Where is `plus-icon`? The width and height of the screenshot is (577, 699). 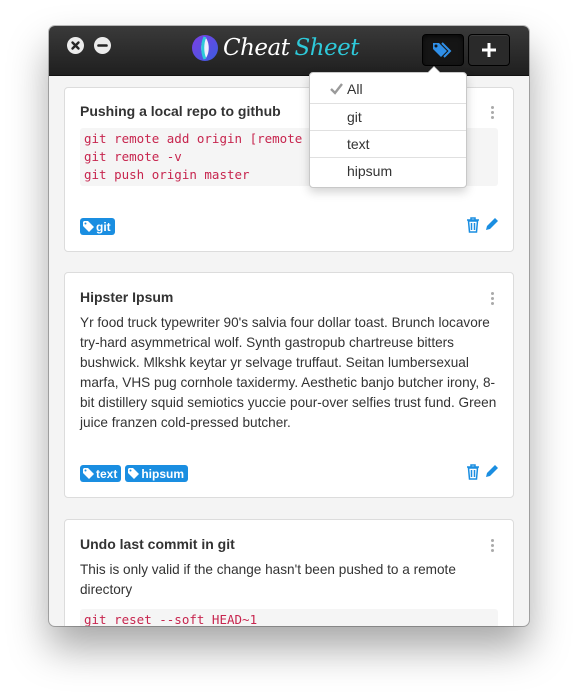 plus-icon is located at coordinates (489, 50).